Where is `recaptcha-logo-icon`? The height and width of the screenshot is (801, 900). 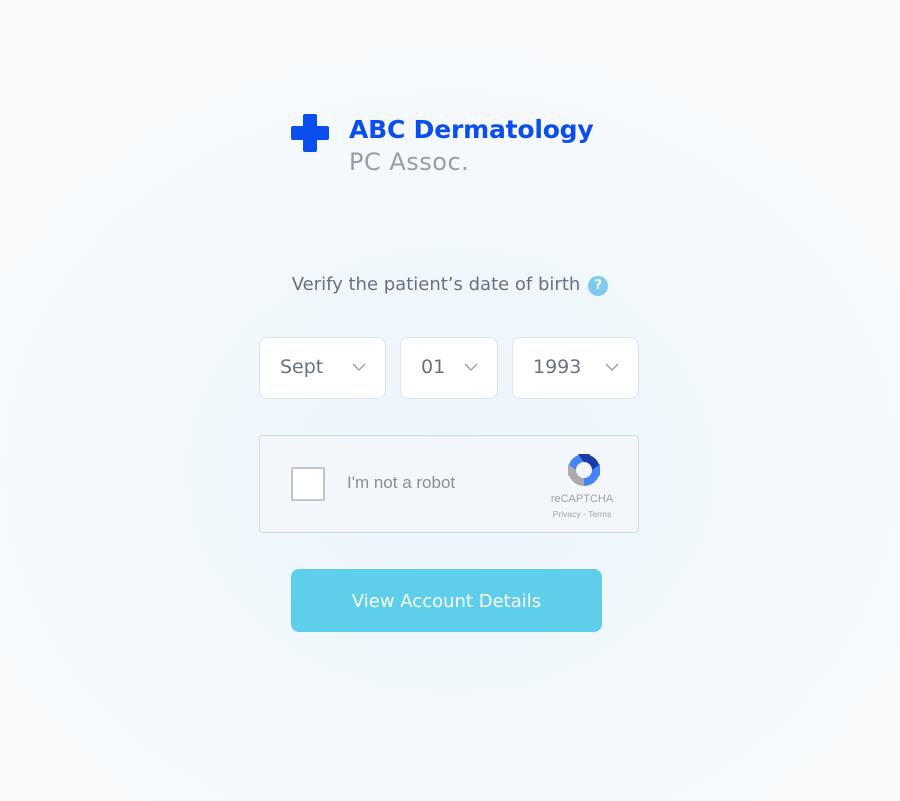 recaptcha-logo-icon is located at coordinates (584, 470).